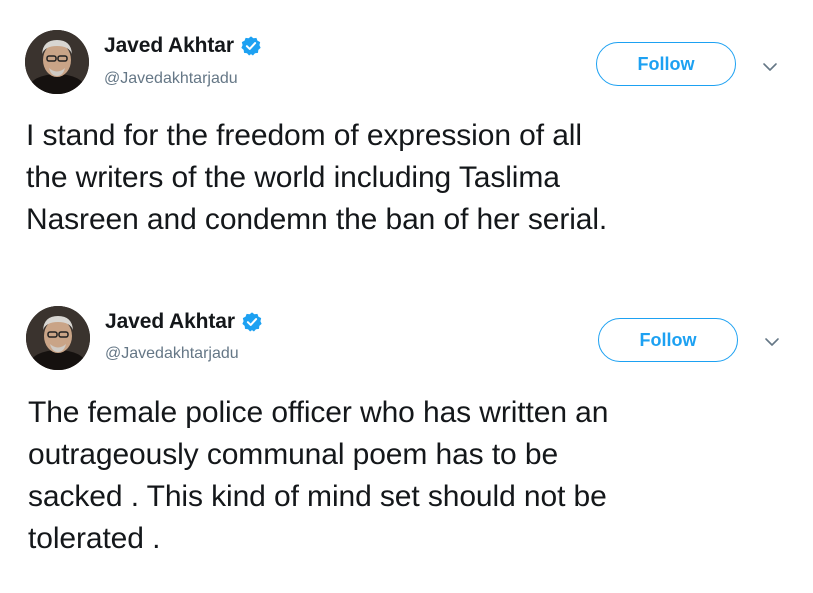 The height and width of the screenshot is (593, 813). Describe the element at coordinates (293, 454) in the screenshot. I see `tweet-text-line: outrageously communal poem has to be` at that location.